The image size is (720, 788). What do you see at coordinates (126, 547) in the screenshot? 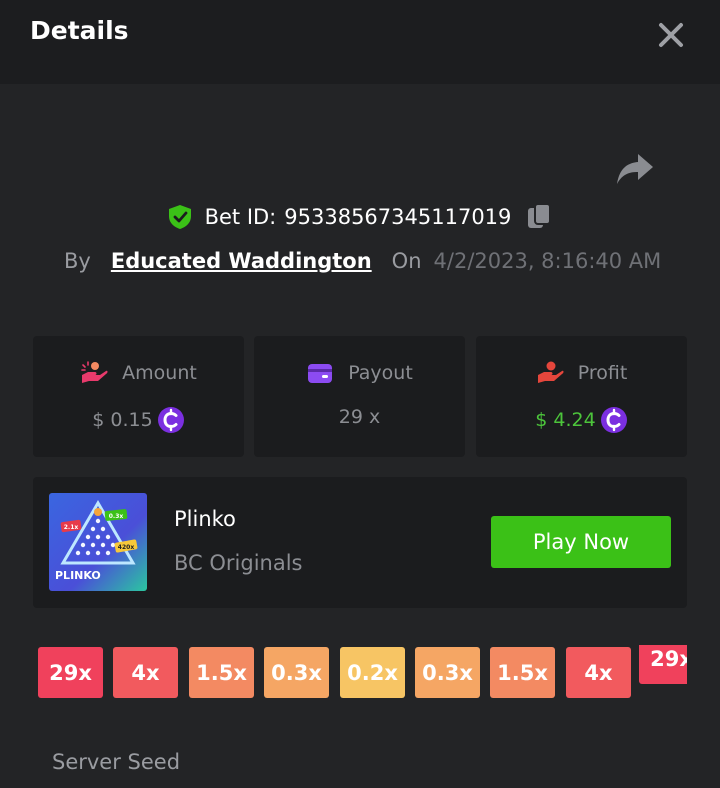
I see `thumbnail-tag-3: 420x` at bounding box center [126, 547].